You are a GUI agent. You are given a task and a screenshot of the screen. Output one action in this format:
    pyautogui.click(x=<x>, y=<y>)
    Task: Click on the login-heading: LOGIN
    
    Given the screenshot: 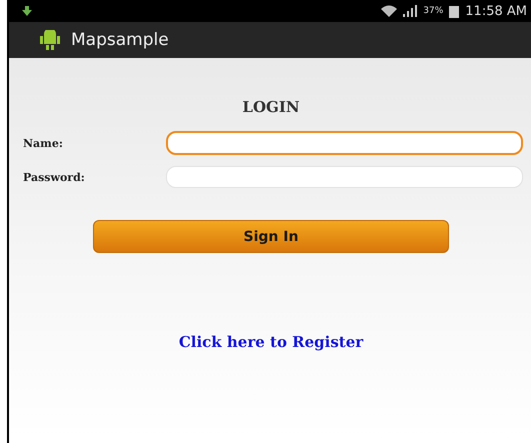 What is the action you would take?
    pyautogui.click(x=271, y=107)
    